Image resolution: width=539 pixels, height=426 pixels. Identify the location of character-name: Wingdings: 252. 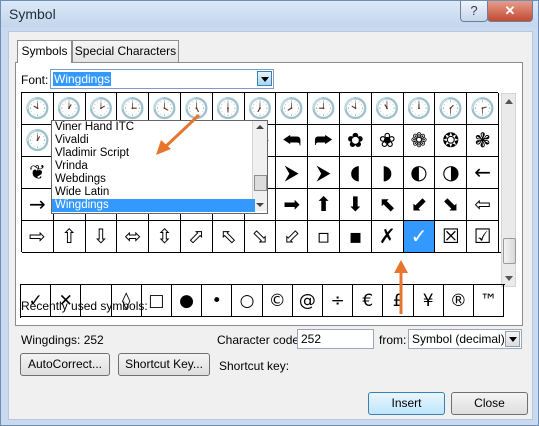
(62, 340).